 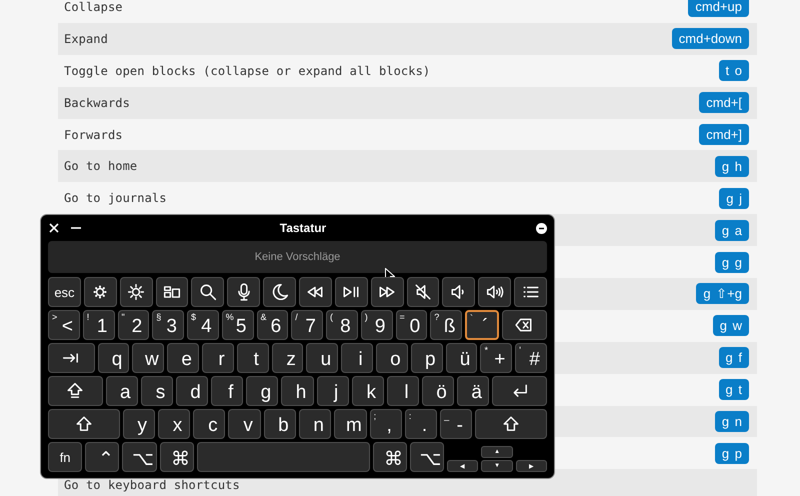 What do you see at coordinates (541, 228) in the screenshot?
I see `more-icon` at bounding box center [541, 228].